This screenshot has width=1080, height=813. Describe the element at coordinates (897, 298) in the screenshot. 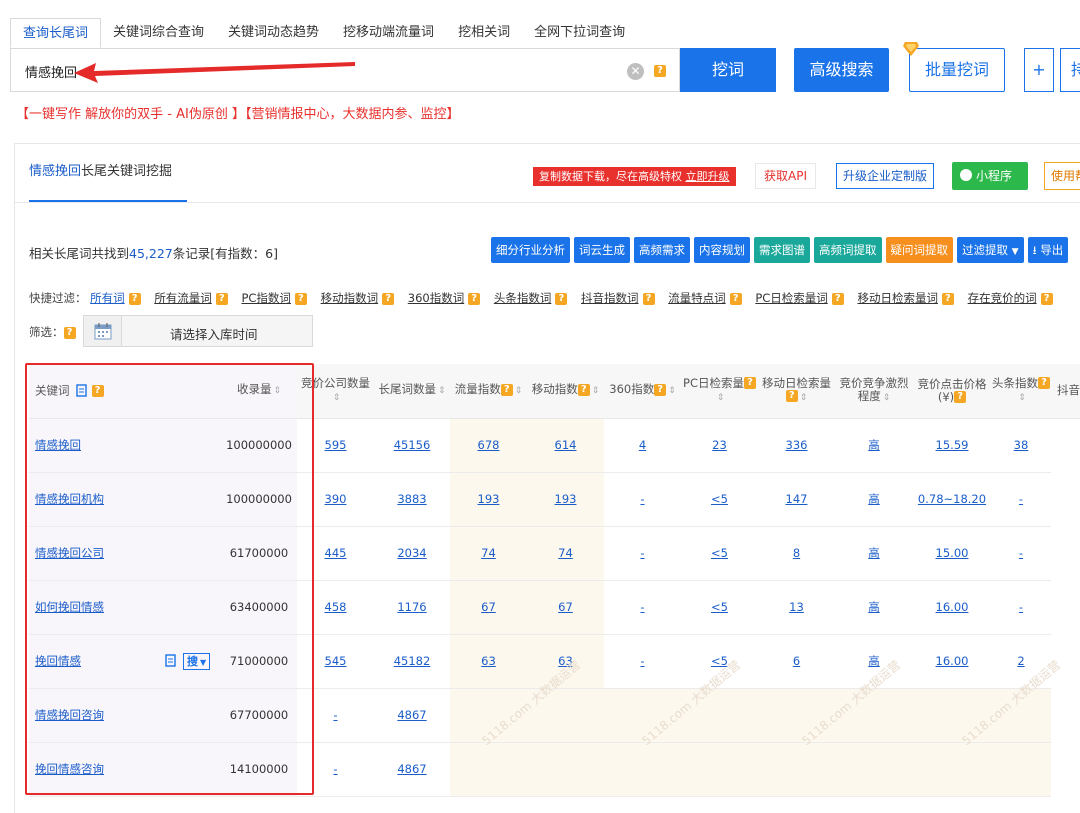

I see `filter-mobile-daily: 移动日检索量词` at that location.